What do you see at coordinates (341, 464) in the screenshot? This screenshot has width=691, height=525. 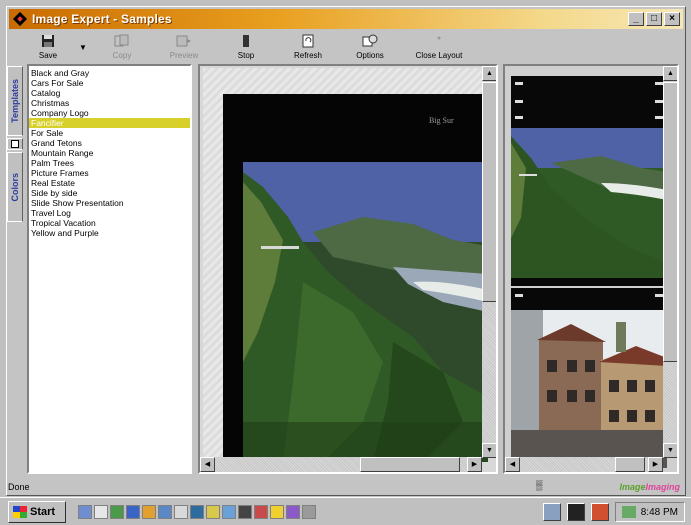 I see `preview-horizontal-scrollbar: ◀ ▶` at bounding box center [341, 464].